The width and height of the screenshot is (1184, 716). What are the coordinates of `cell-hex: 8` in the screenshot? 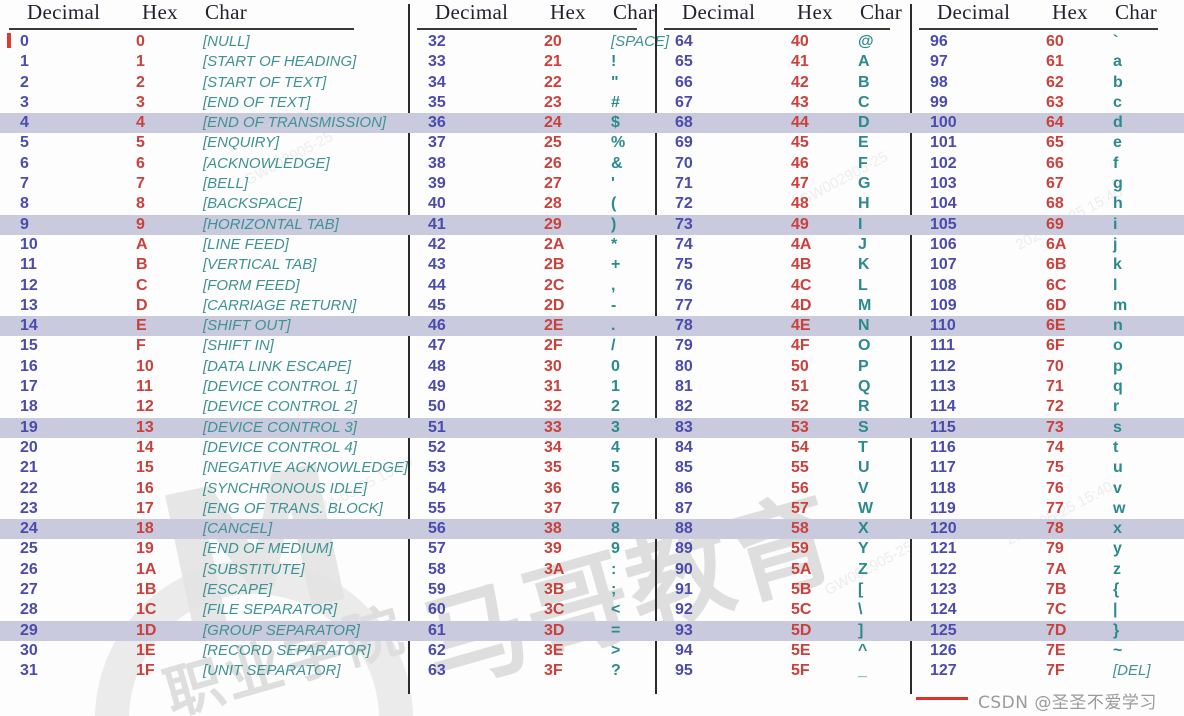 It's located at (140, 204).